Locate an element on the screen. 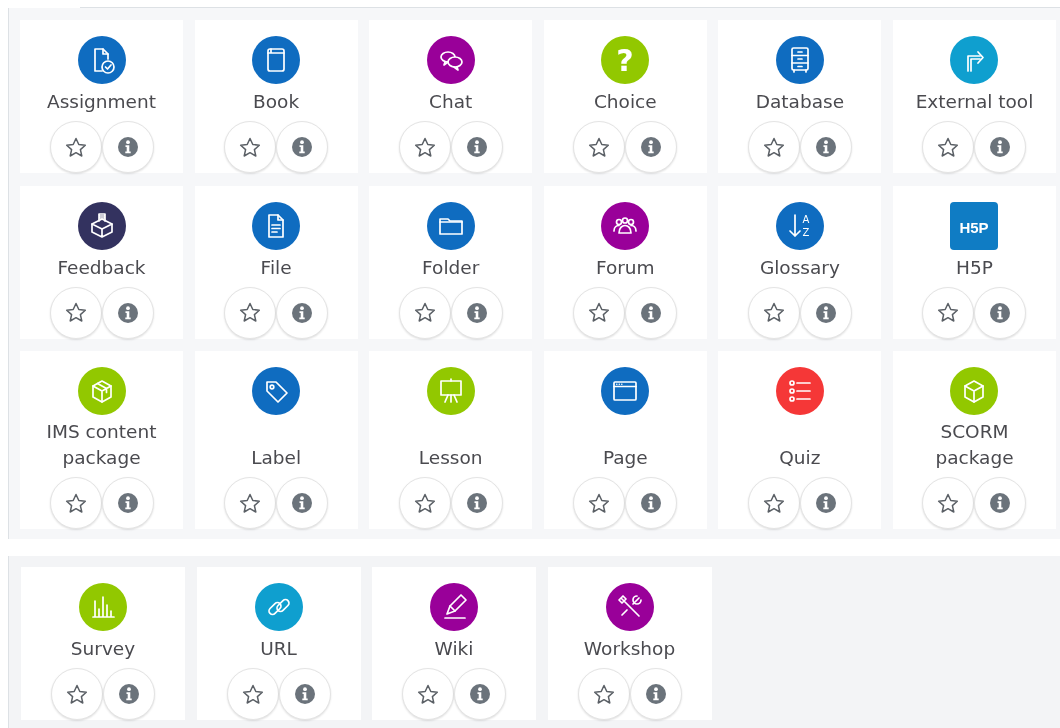 Image resolution: width=1060 pixels, height=728 pixels. activity-name: Choice is located at coordinates (625, 102).